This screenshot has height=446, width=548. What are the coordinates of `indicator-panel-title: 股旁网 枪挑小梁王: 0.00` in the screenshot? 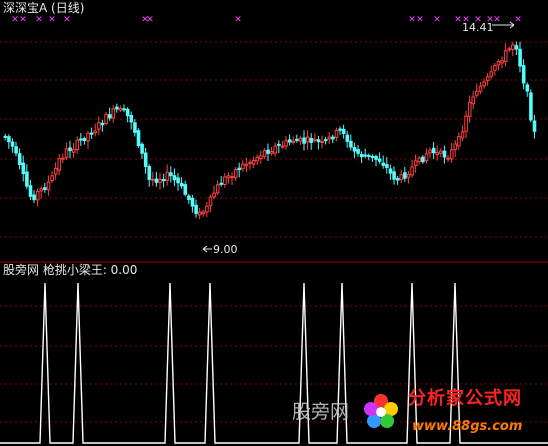 It's located at (70, 270).